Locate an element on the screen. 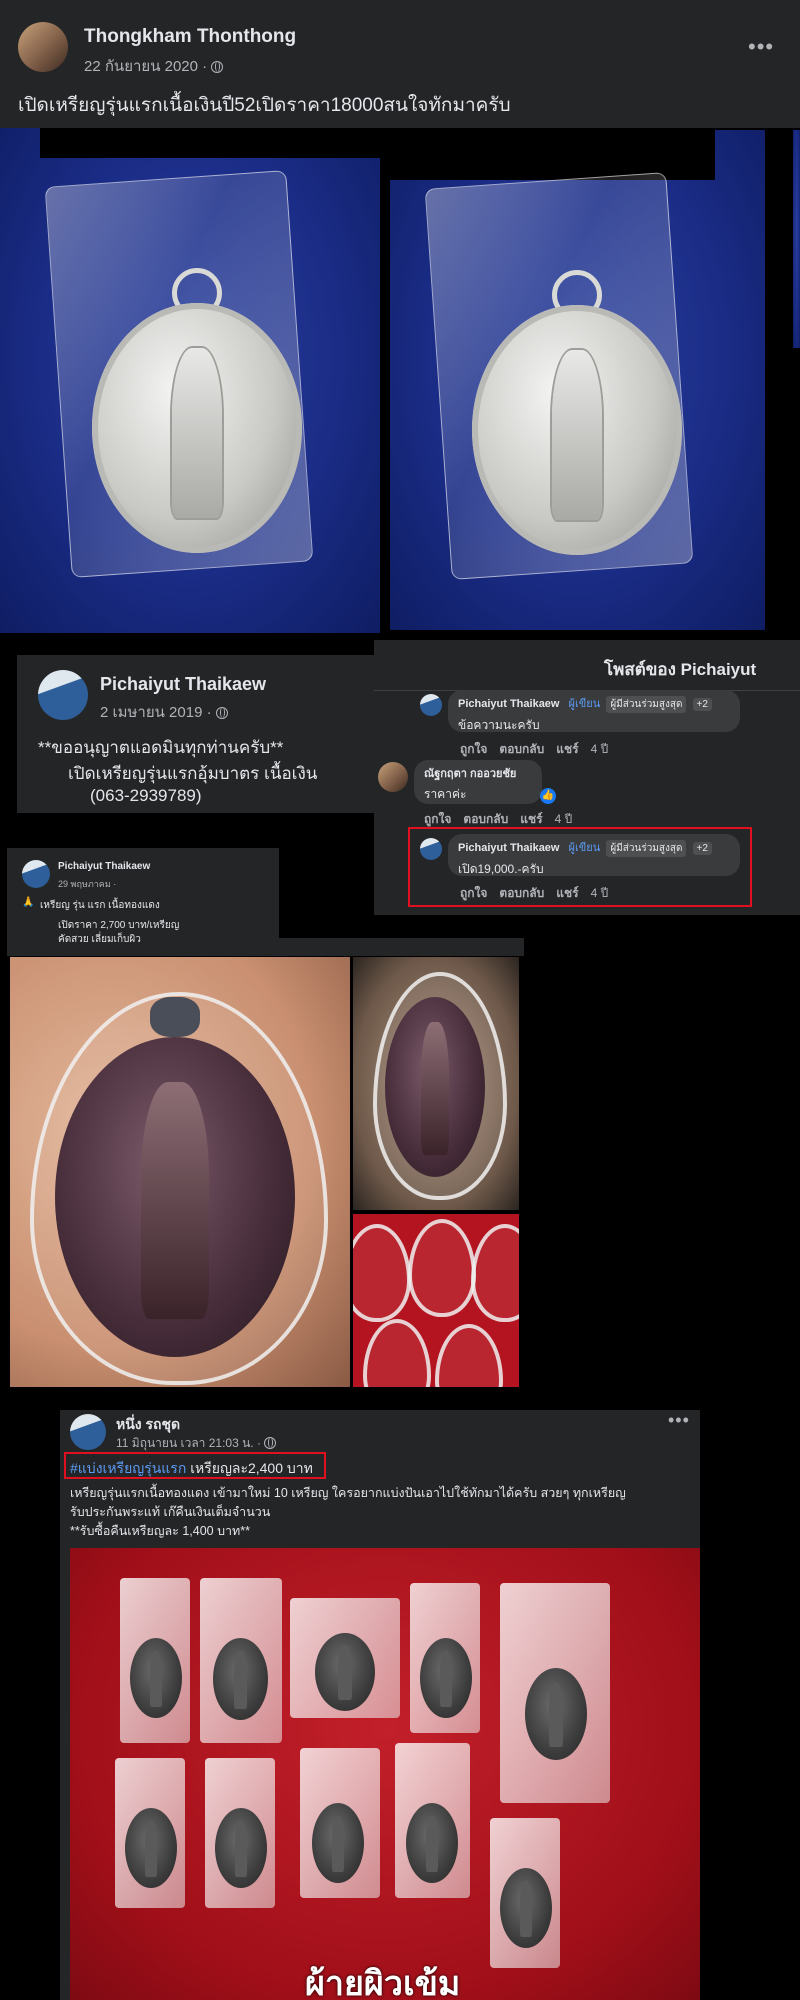 Image resolution: width=800 pixels, height=2000 pixels. post-date-text: 11 มิถุนายน เวลา 21:03 น. · is located at coordinates (188, 1443).